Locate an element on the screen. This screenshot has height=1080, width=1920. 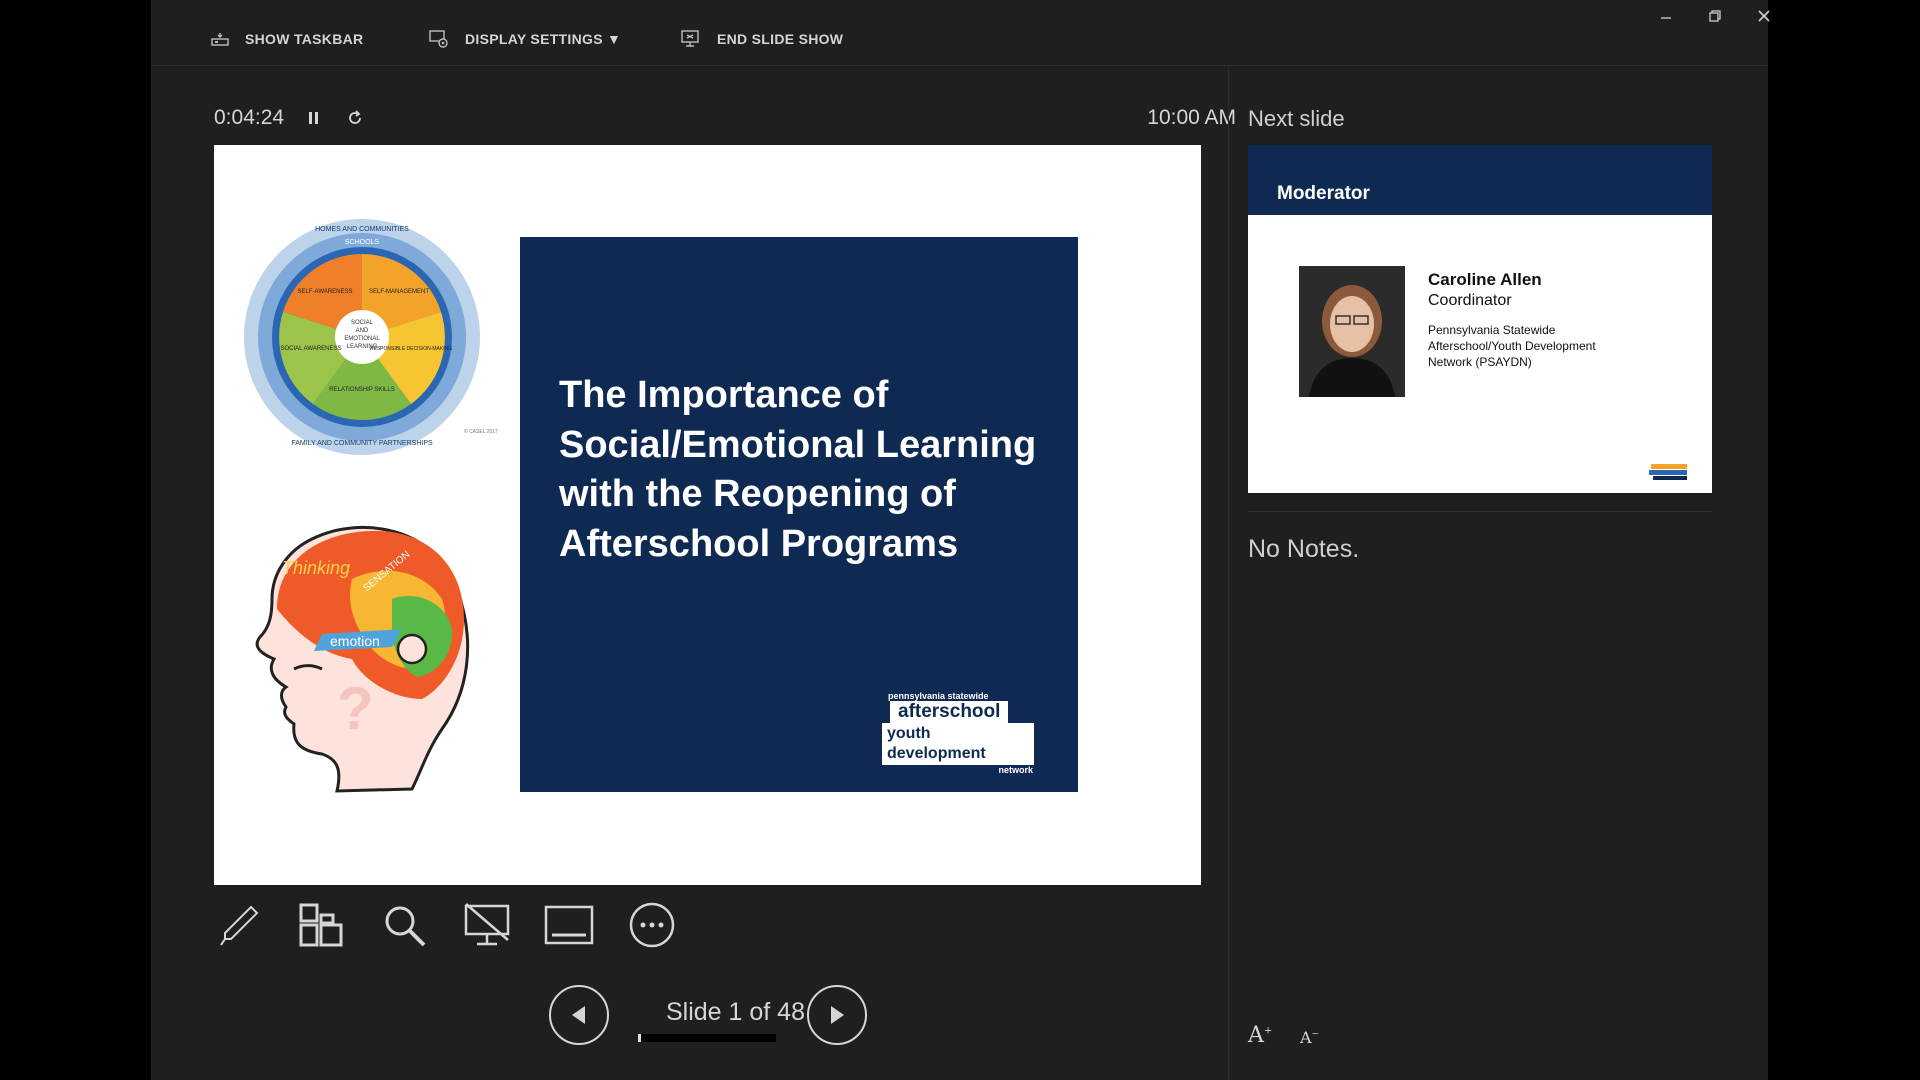
end-show-icon is located at coordinates (690, 38).